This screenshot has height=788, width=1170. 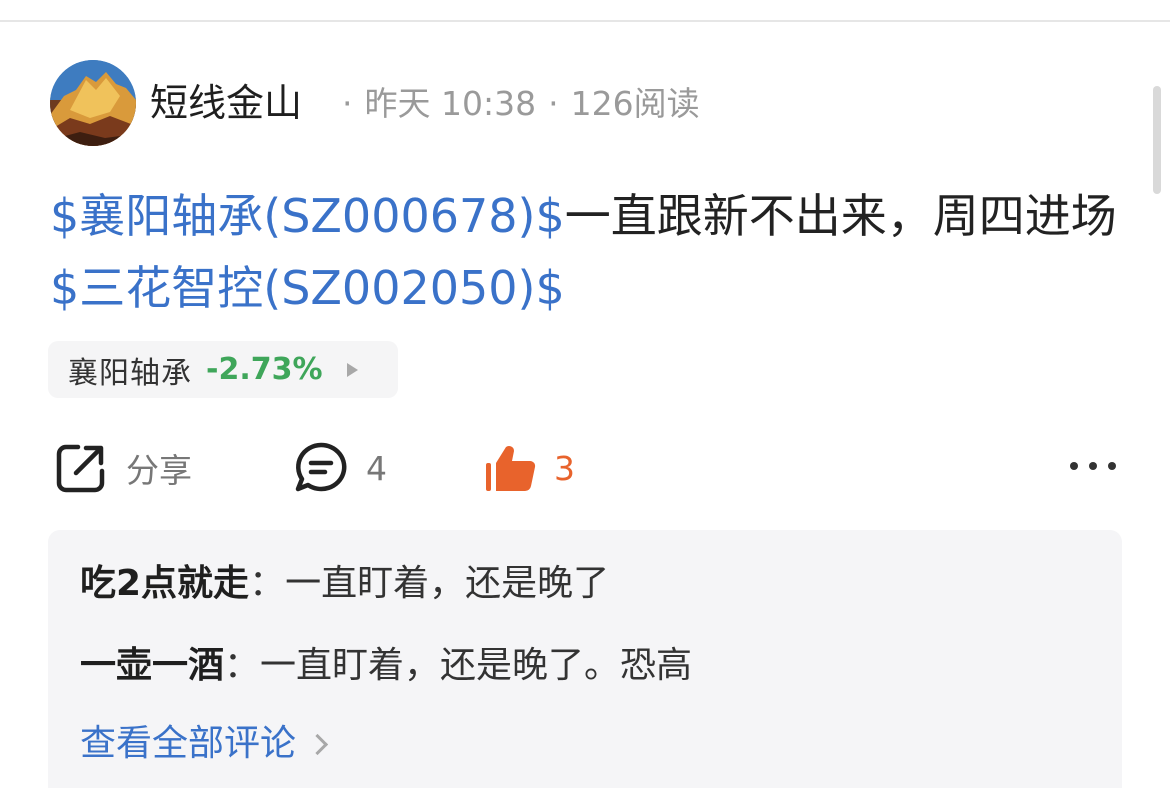 I want to click on stock-link-sanhua: $三花智控(SZ002050)$, so click(x=307, y=288).